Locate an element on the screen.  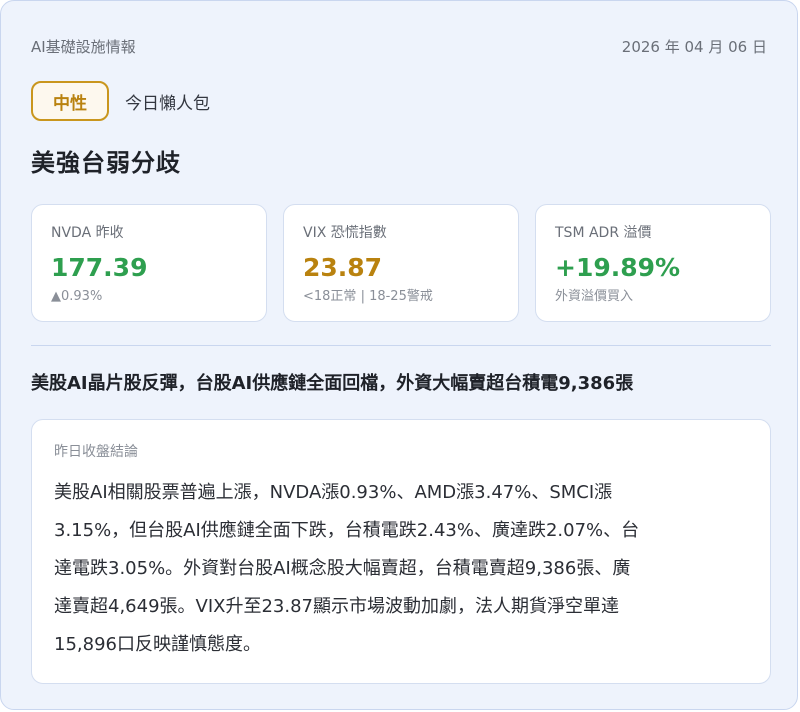
metric-value: 177.39 is located at coordinates (99, 267).